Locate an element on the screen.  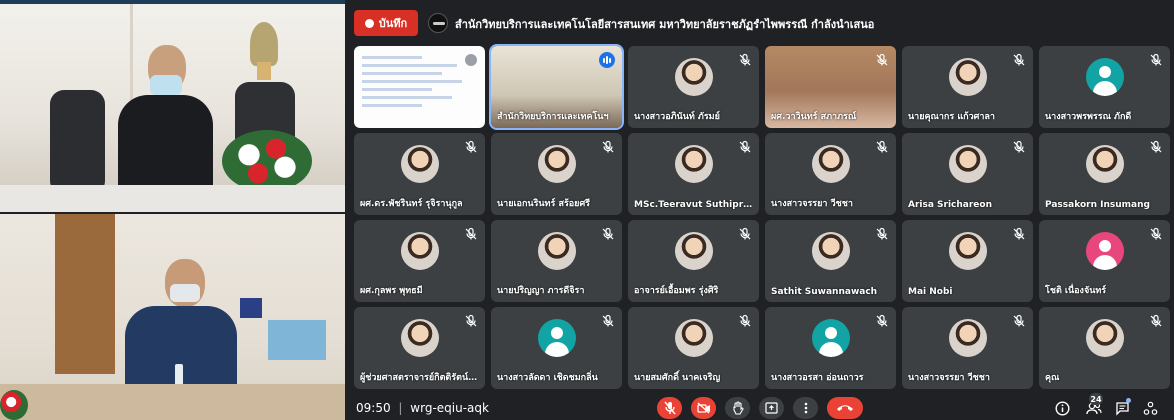
presenter-logo-icon is located at coordinates (438, 23).